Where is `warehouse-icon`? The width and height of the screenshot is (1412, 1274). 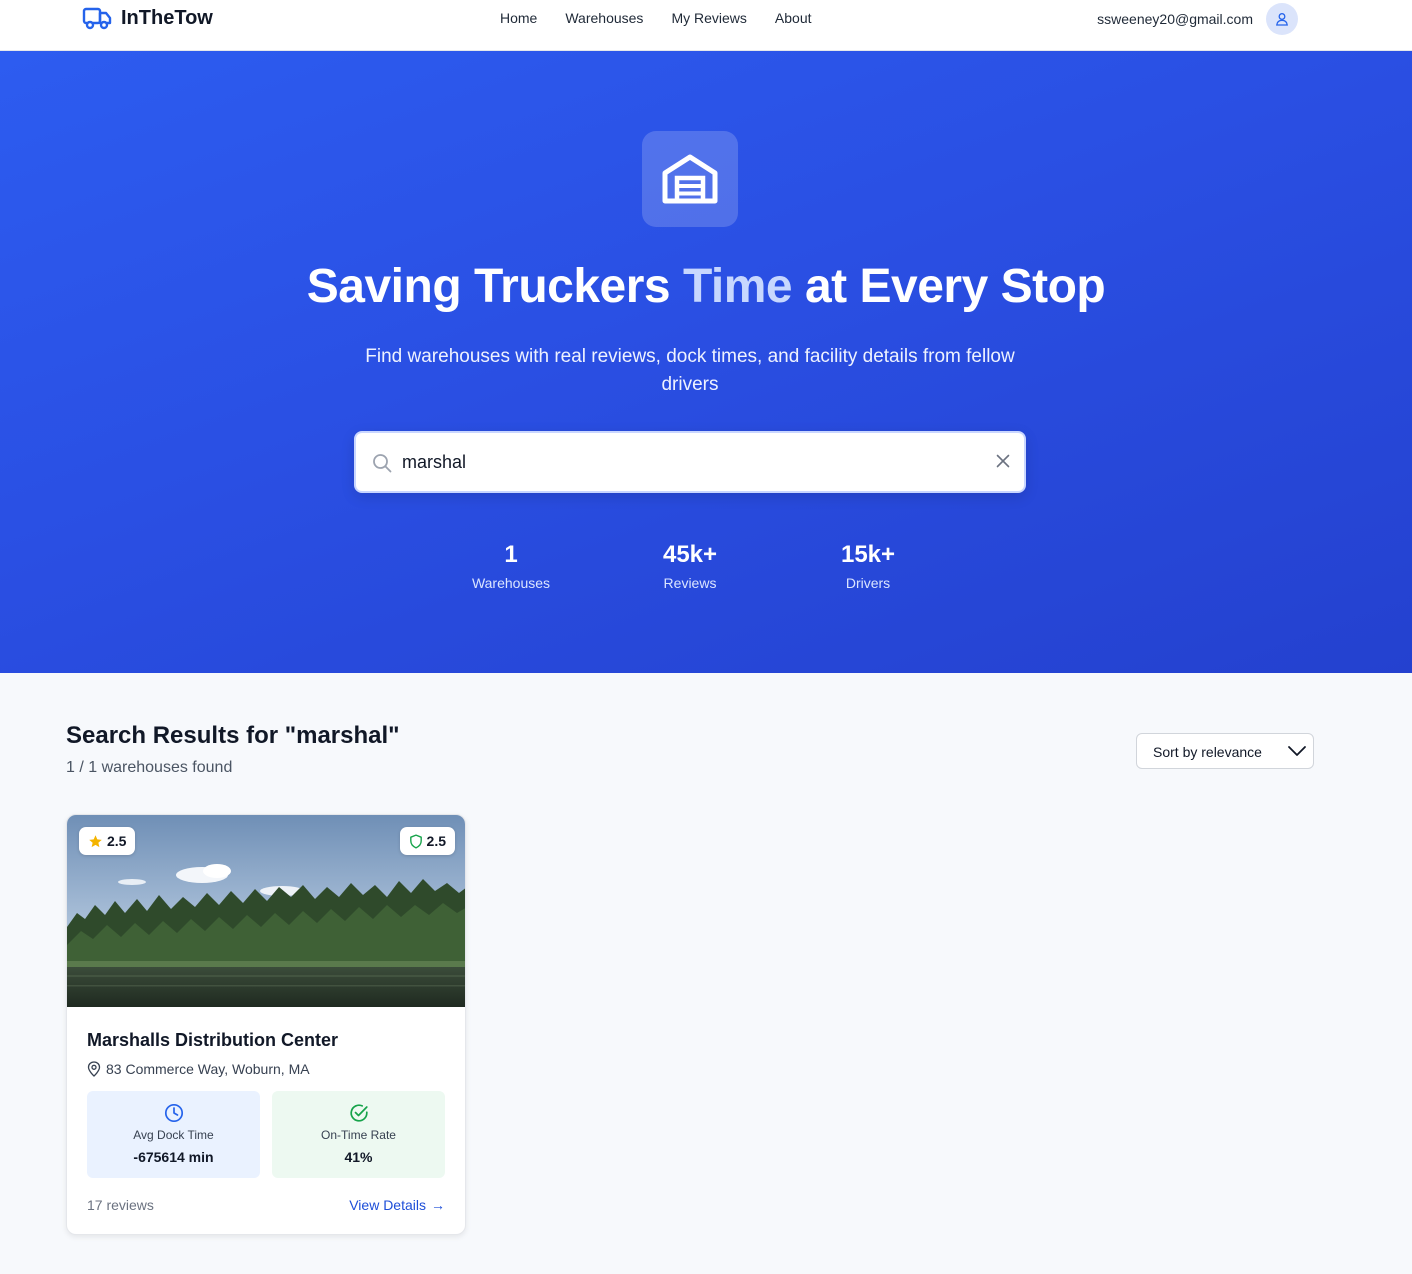 warehouse-icon is located at coordinates (690, 179).